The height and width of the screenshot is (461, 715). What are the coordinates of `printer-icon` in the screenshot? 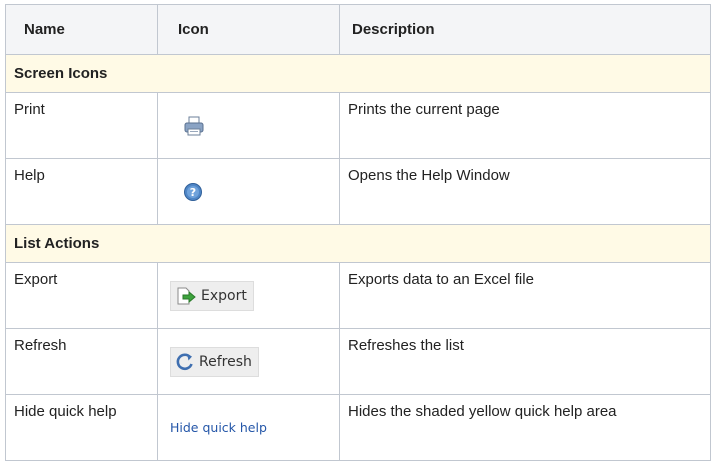 It's located at (194, 125).